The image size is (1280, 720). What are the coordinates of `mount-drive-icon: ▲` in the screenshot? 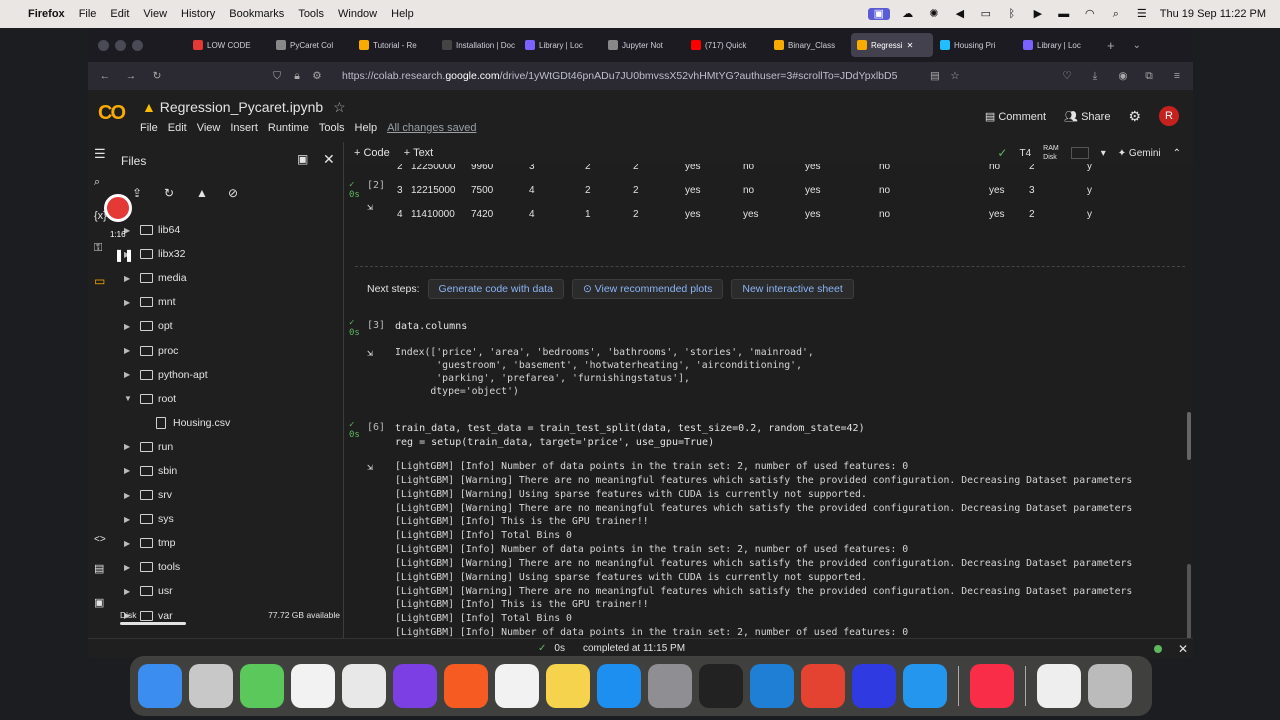 It's located at (202, 193).